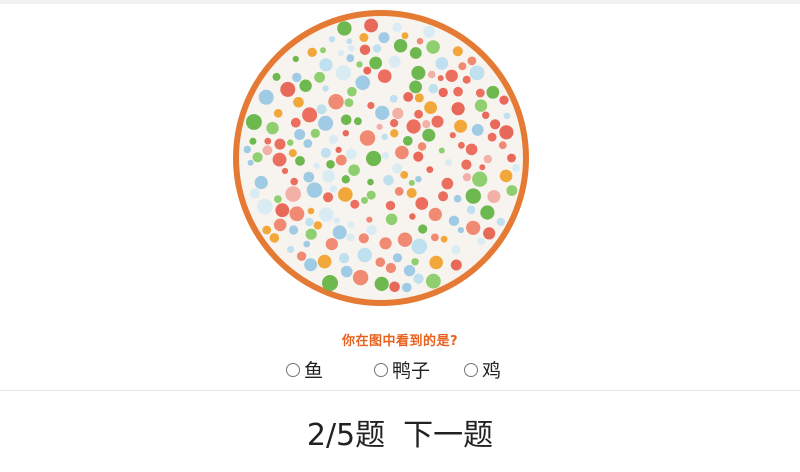 The width and height of the screenshot is (800, 472). I want to click on option-label-duck: 鸭子, so click(411, 371).